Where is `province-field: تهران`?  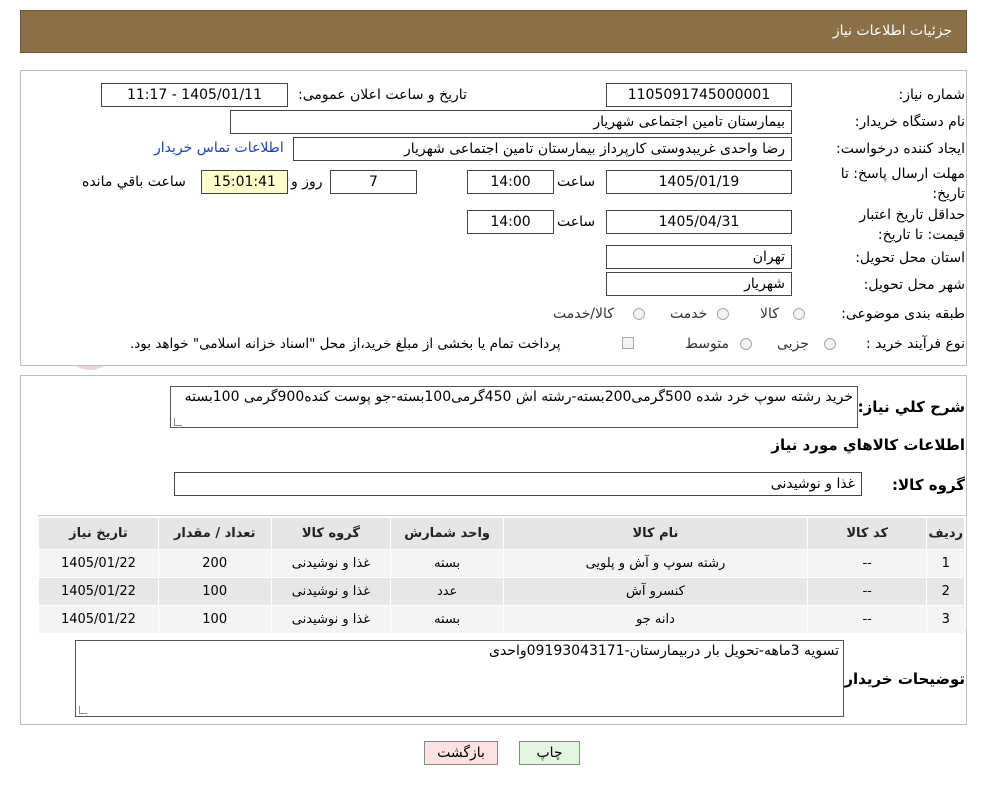
province-field: تهران is located at coordinates (699, 257).